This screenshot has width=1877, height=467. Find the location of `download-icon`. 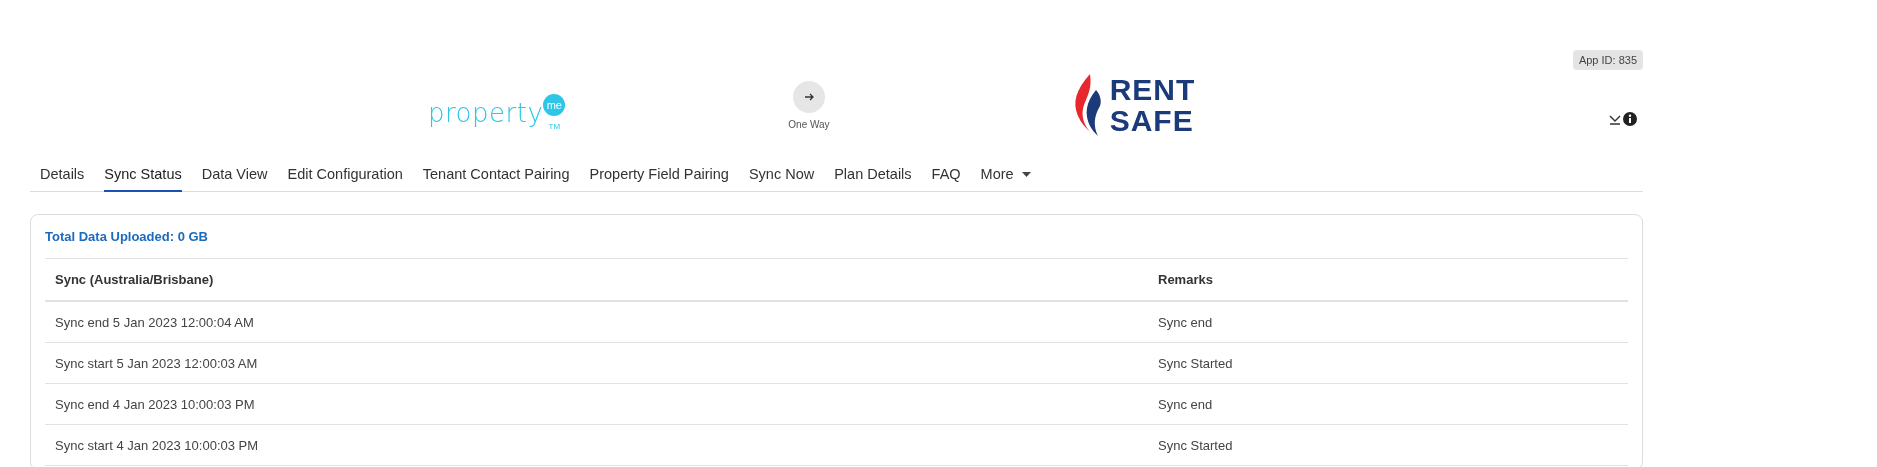

download-icon is located at coordinates (1615, 119).